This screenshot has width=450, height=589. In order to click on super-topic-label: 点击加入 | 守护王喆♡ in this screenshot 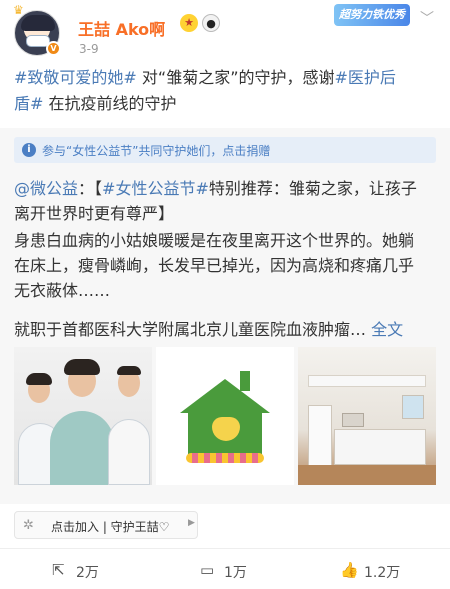, I will do `click(110, 527)`.